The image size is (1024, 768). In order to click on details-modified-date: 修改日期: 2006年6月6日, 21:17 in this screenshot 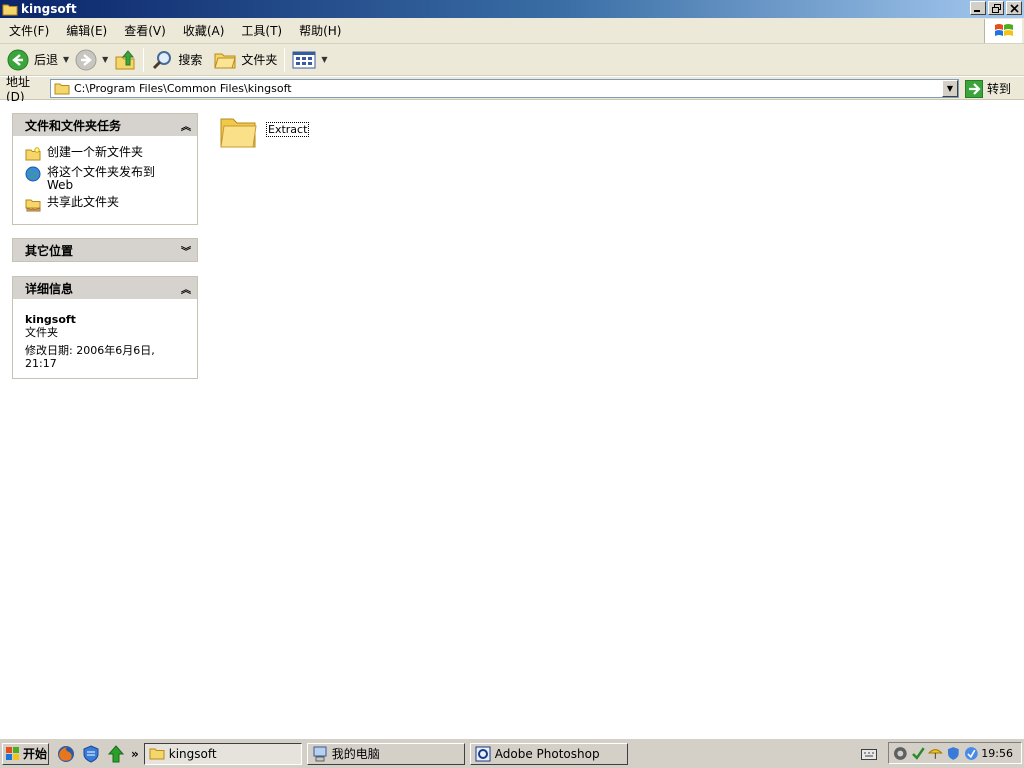, I will do `click(90, 357)`.